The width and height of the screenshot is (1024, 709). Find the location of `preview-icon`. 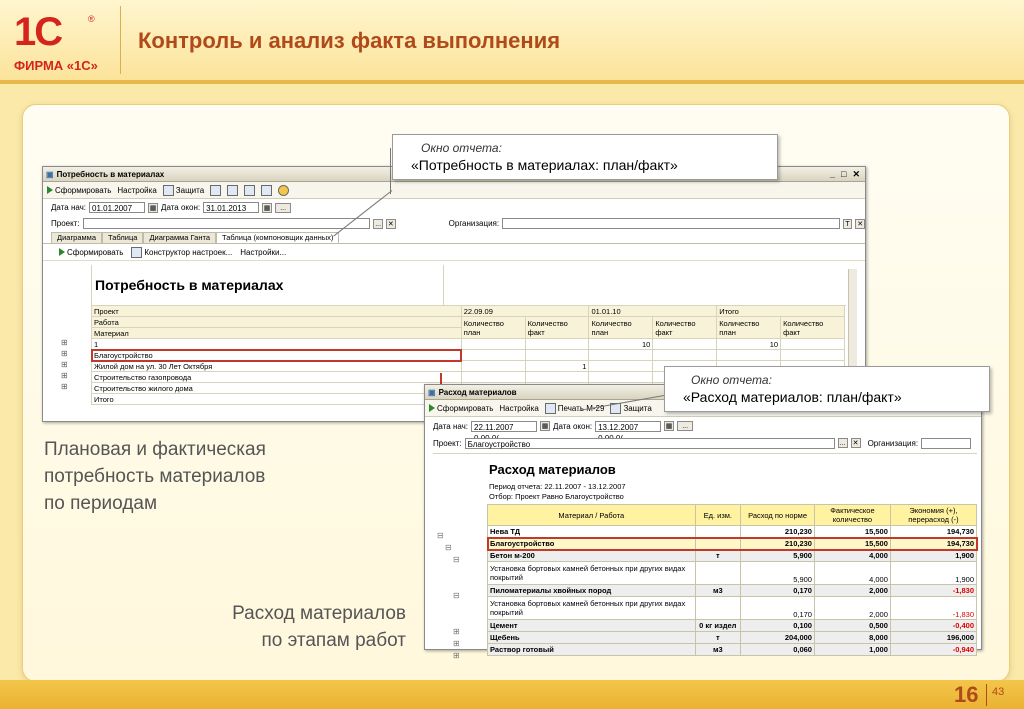

preview-icon is located at coordinates (250, 190).